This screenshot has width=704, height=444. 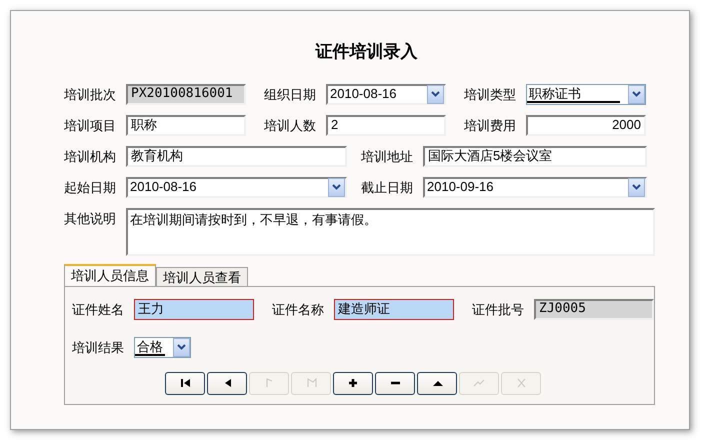 I want to click on field-label: 培训费用, so click(x=490, y=125).